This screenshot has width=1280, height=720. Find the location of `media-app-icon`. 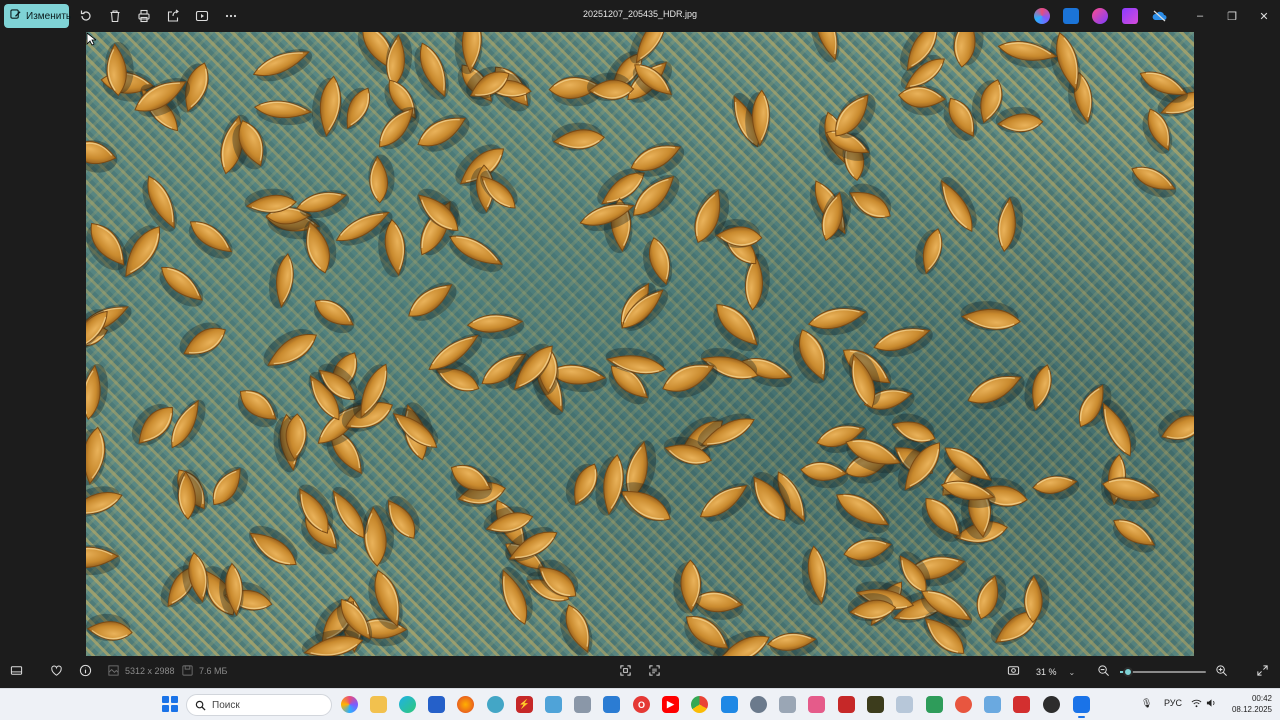

media-app-icon is located at coordinates (1021, 704).